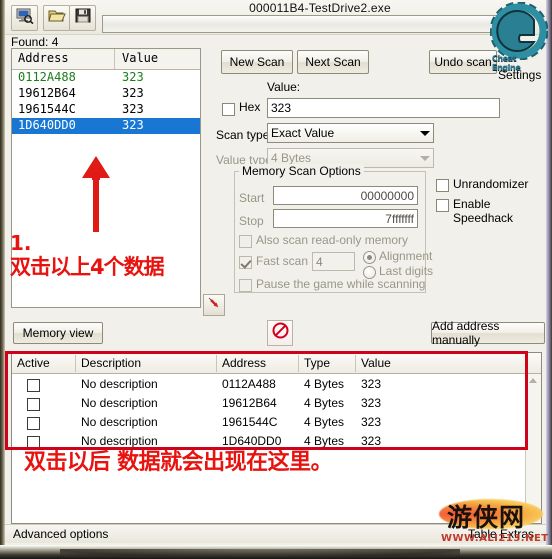 The height and width of the screenshot is (559, 552). What do you see at coordinates (243, 135) in the screenshot?
I see `scan-type-label: Scan type` at bounding box center [243, 135].